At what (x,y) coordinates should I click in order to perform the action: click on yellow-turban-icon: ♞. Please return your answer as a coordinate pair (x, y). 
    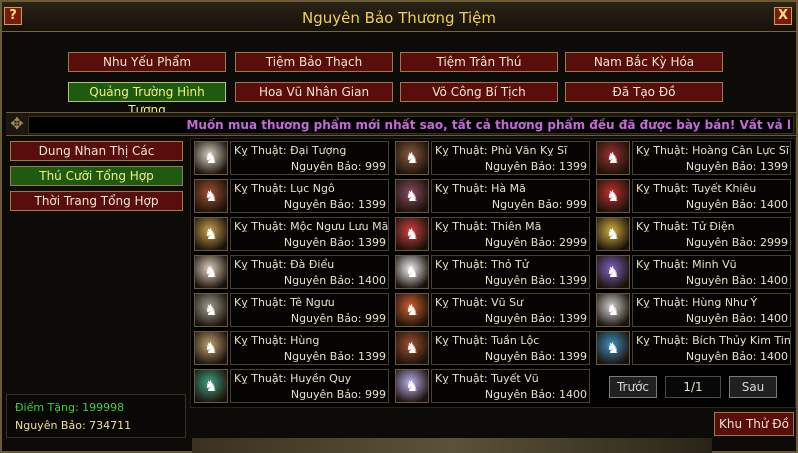
    Looking at the image, I should click on (613, 158).